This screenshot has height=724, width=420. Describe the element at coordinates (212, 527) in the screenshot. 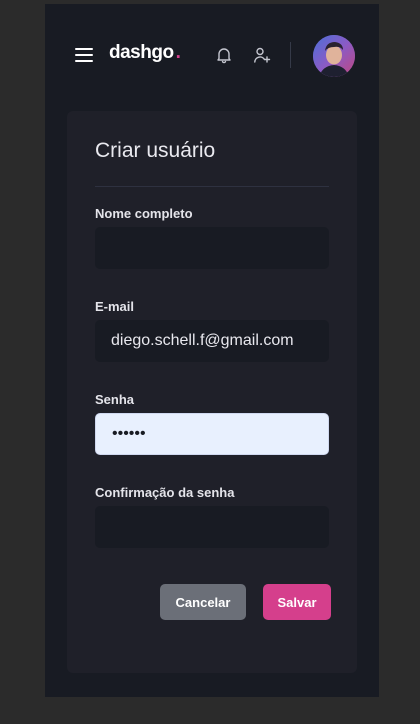

I see `password-confirmation-field` at that location.